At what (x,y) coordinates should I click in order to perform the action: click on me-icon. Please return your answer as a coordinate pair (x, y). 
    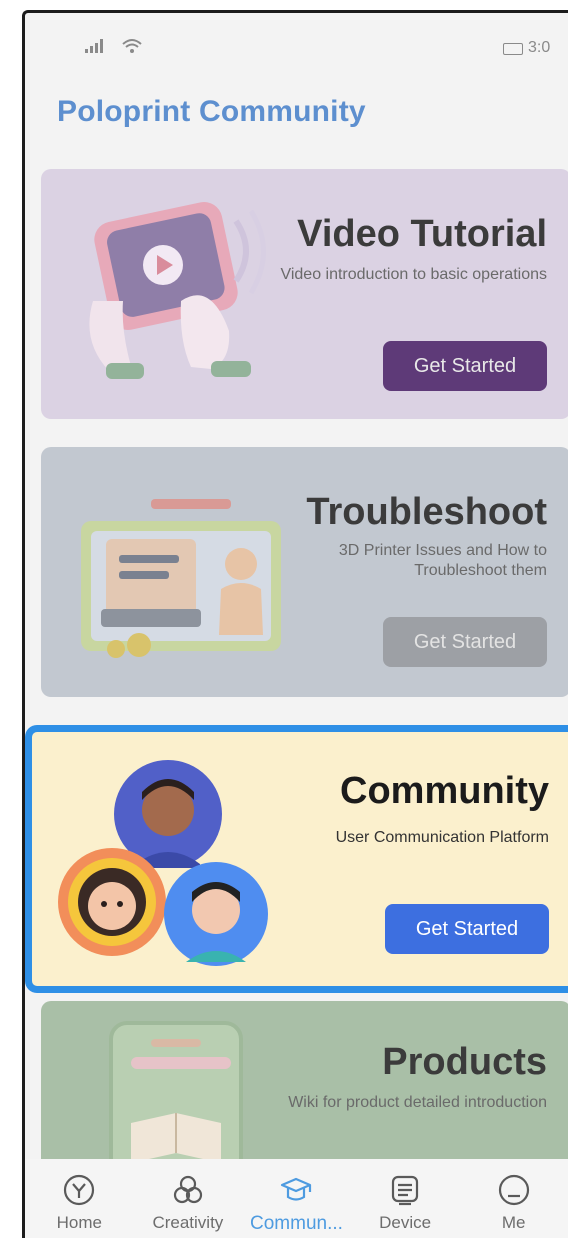
    Looking at the image, I should click on (513, 1190).